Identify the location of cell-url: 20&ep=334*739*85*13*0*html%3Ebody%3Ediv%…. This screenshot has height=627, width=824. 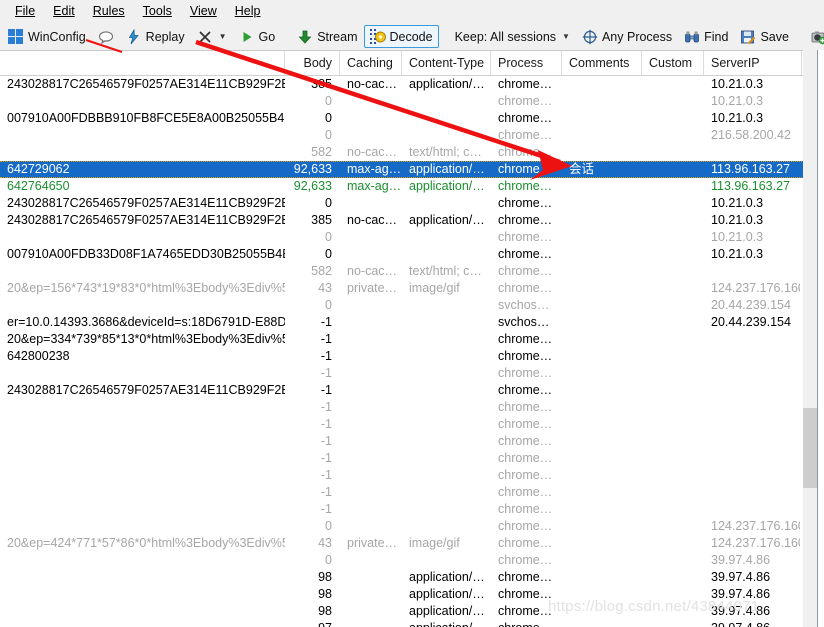
(146, 339).